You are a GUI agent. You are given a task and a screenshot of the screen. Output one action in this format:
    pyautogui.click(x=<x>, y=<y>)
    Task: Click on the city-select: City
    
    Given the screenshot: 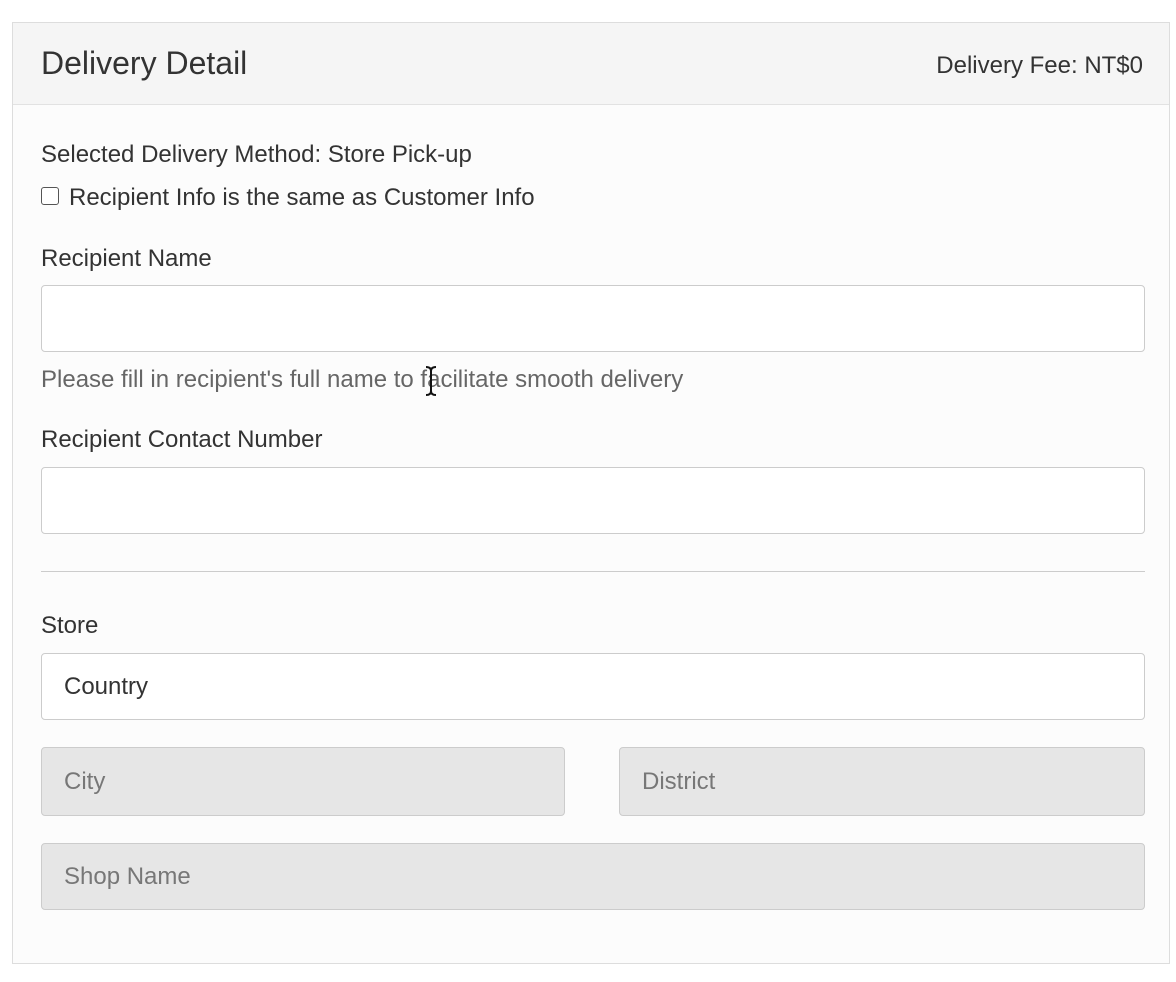 What is the action you would take?
    pyautogui.click(x=303, y=781)
    